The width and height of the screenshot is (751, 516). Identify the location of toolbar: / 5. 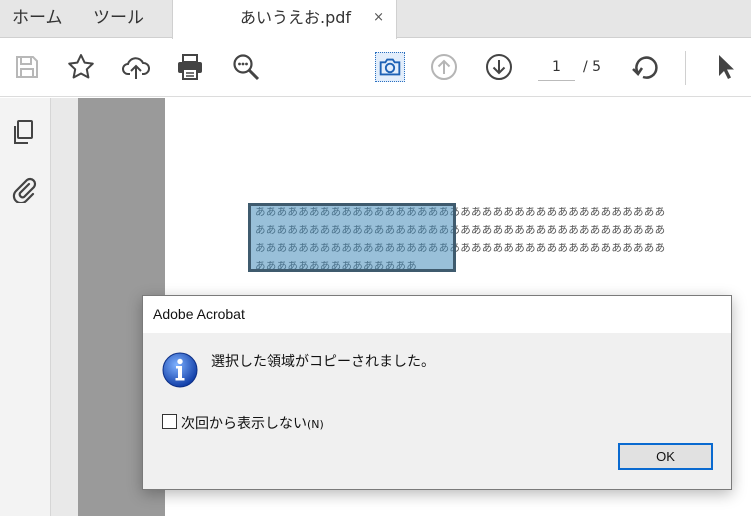
(375, 68).